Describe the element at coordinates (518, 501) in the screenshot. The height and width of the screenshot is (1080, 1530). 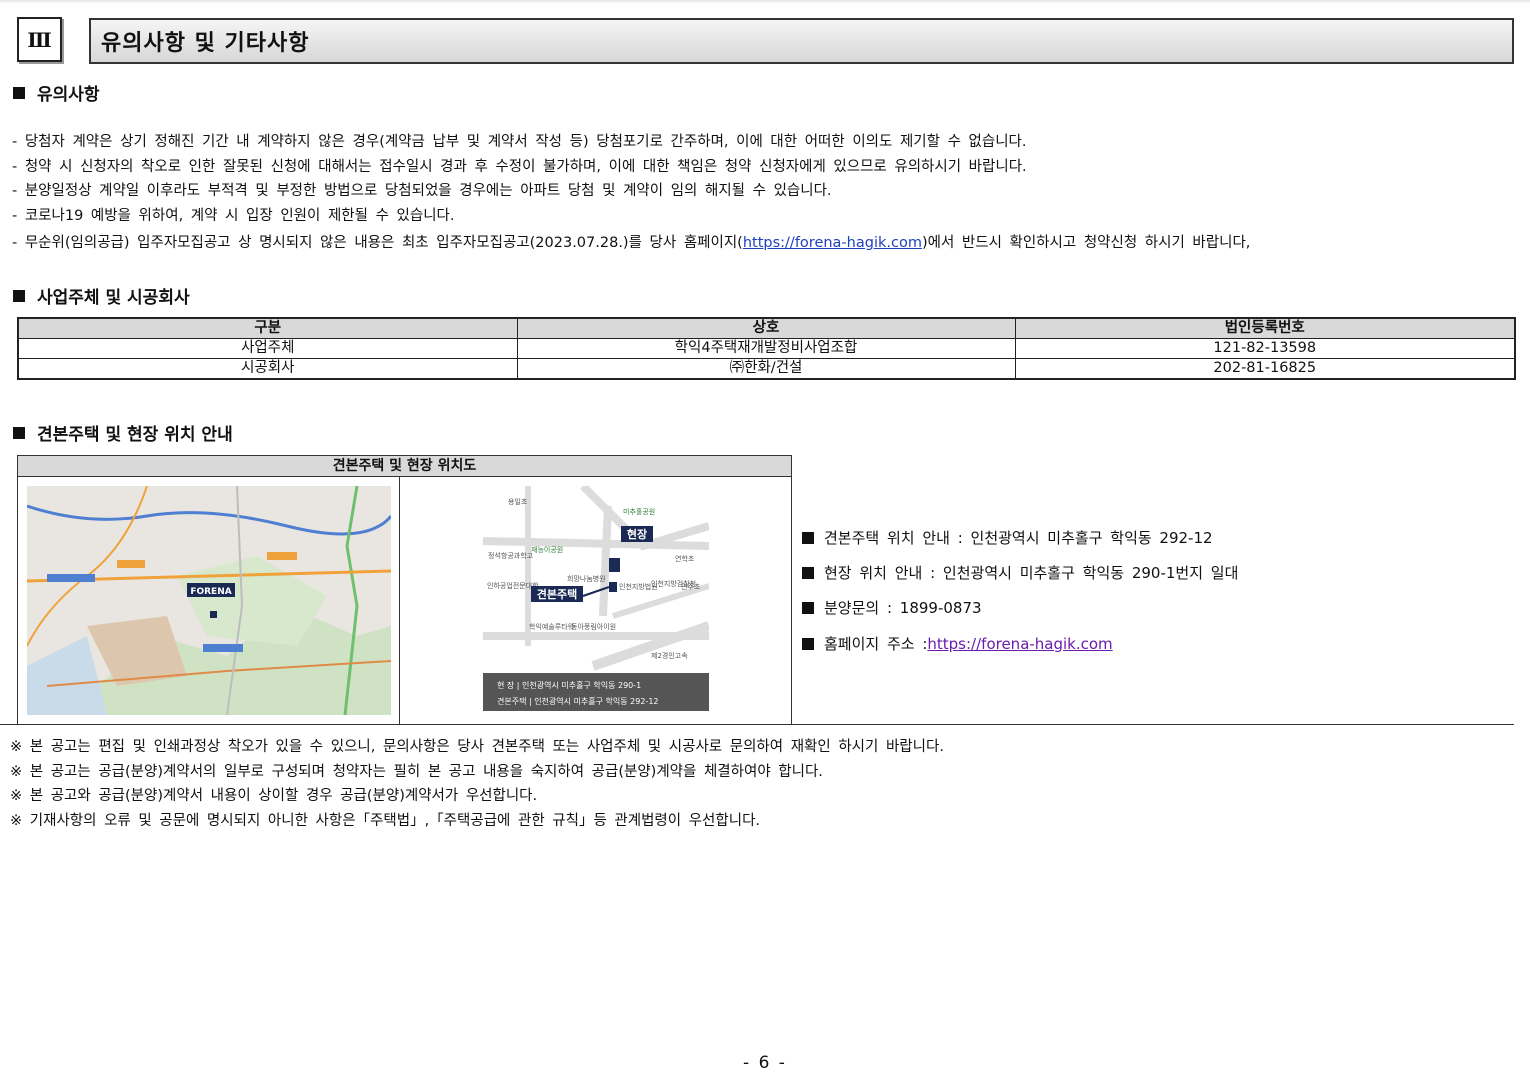
I see `place-label: 용일초` at that location.